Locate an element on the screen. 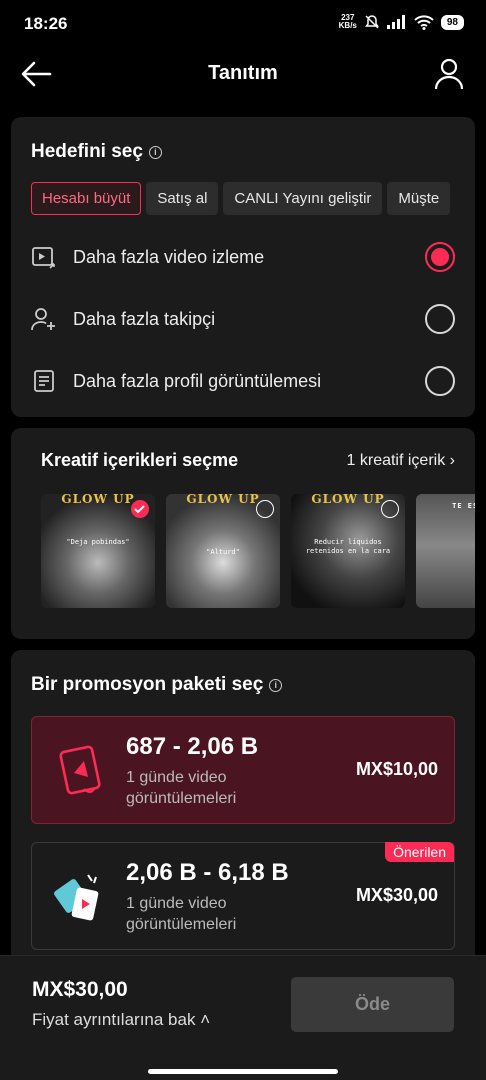 This screenshot has height=1080, width=486. option-label: Daha fazla profil görüntülemesi is located at coordinates (197, 380).